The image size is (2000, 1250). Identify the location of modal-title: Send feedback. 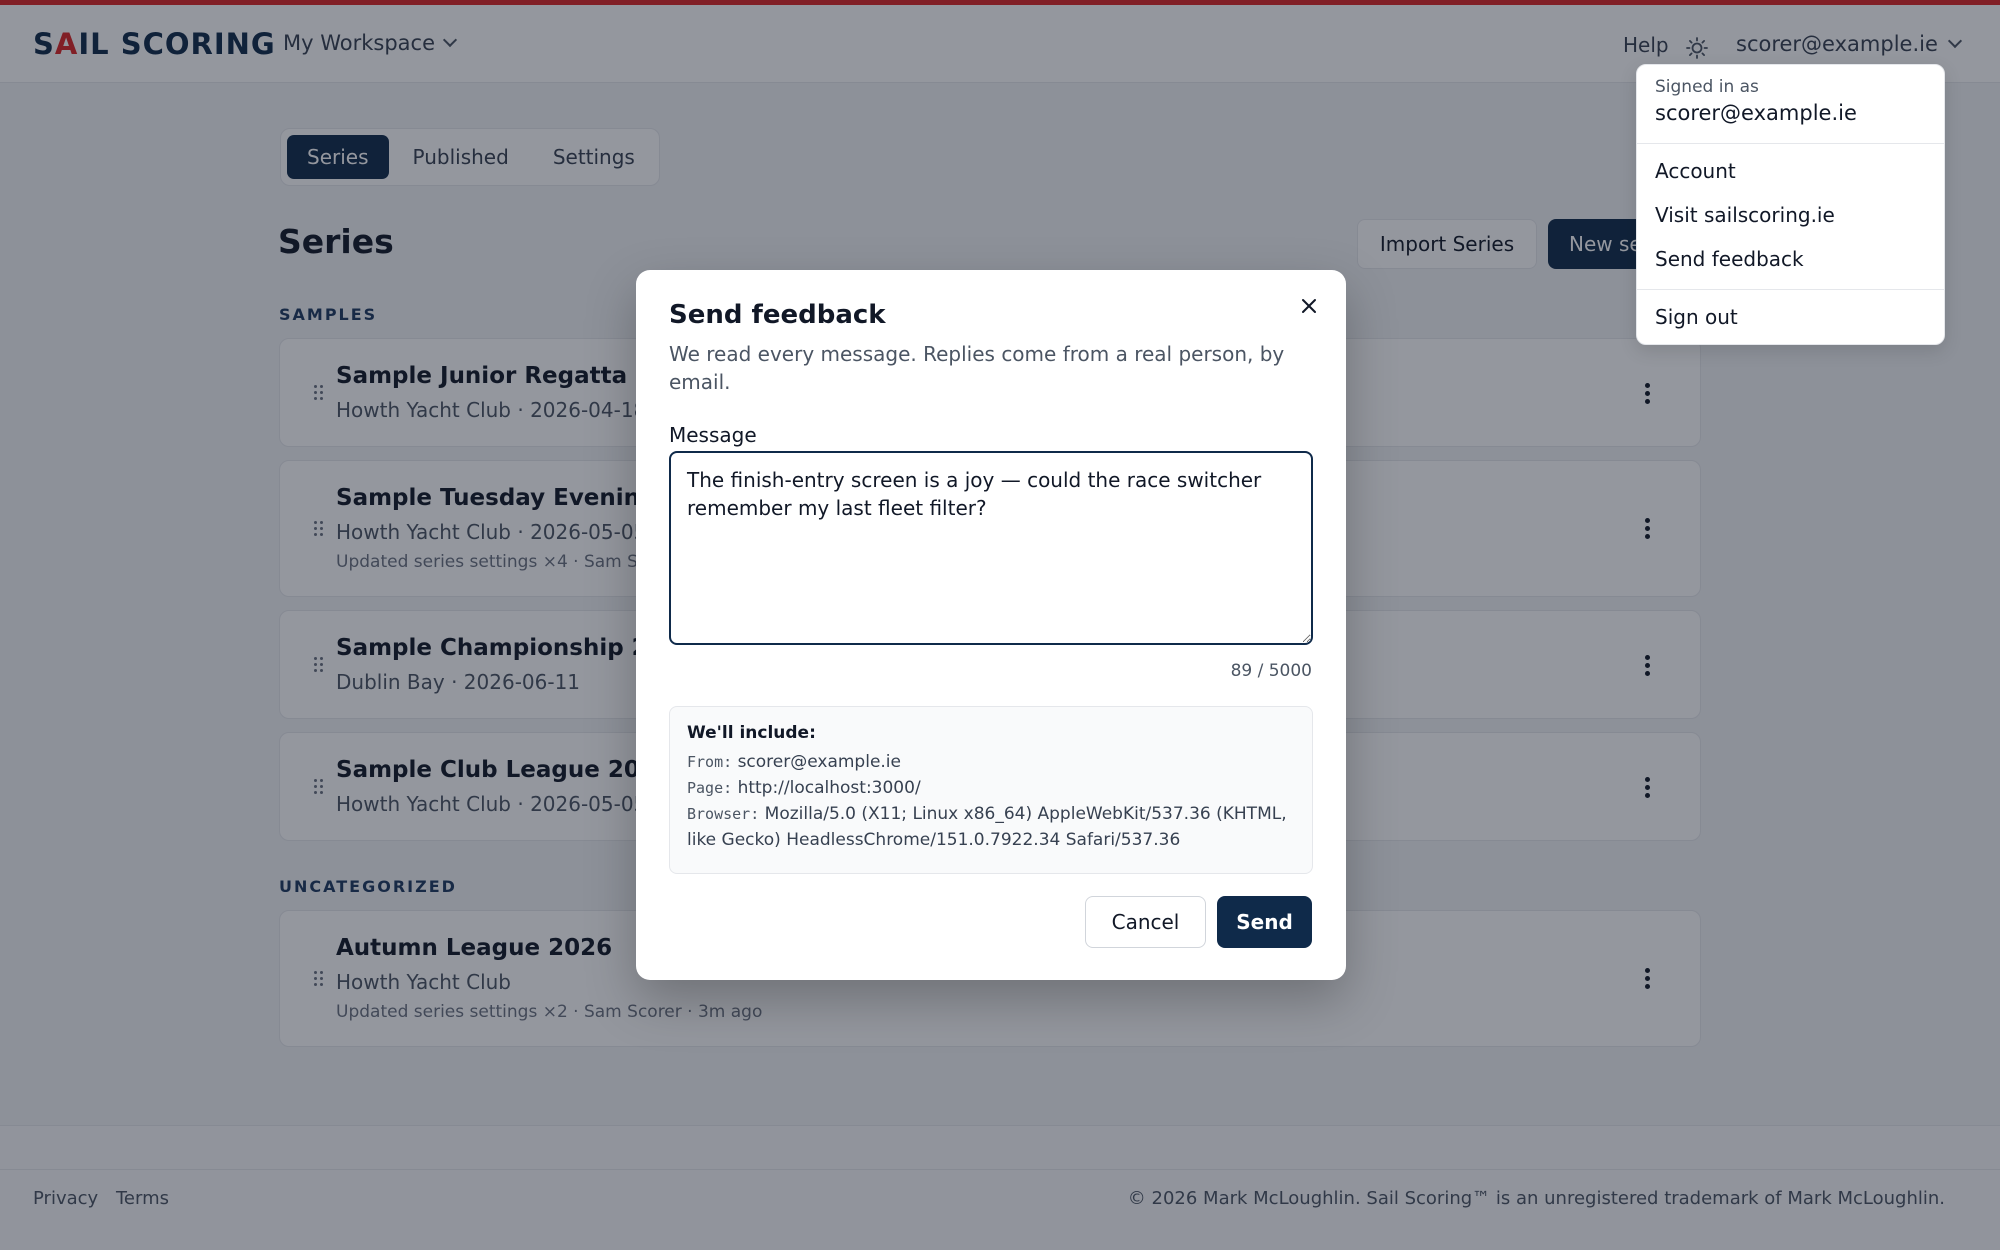
(777, 315).